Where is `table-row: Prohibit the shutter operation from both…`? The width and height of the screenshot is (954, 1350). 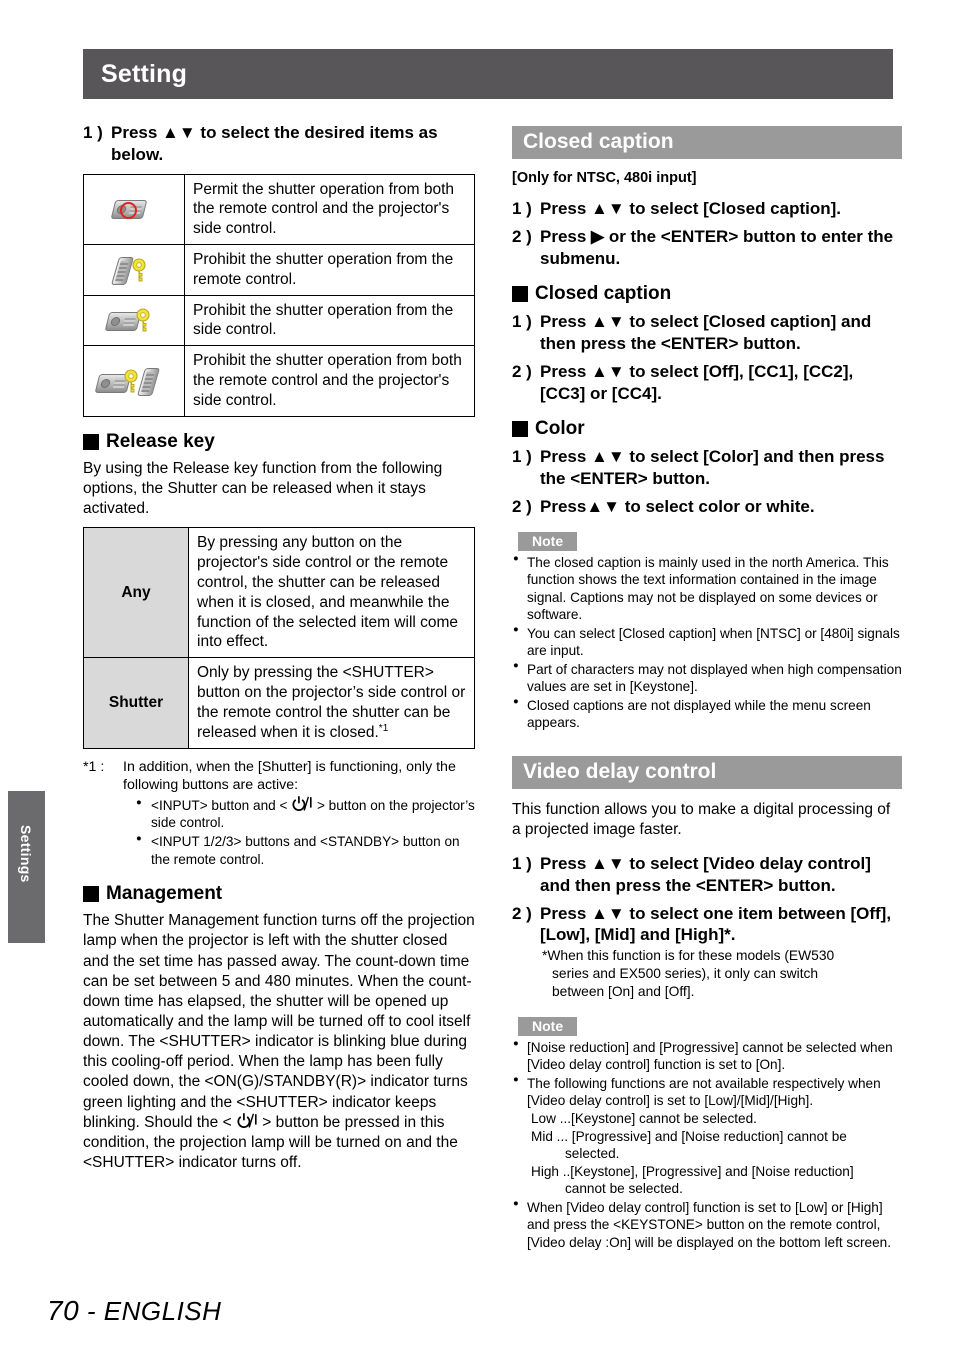
table-row: Prohibit the shutter operation from both… is located at coordinates (279, 381).